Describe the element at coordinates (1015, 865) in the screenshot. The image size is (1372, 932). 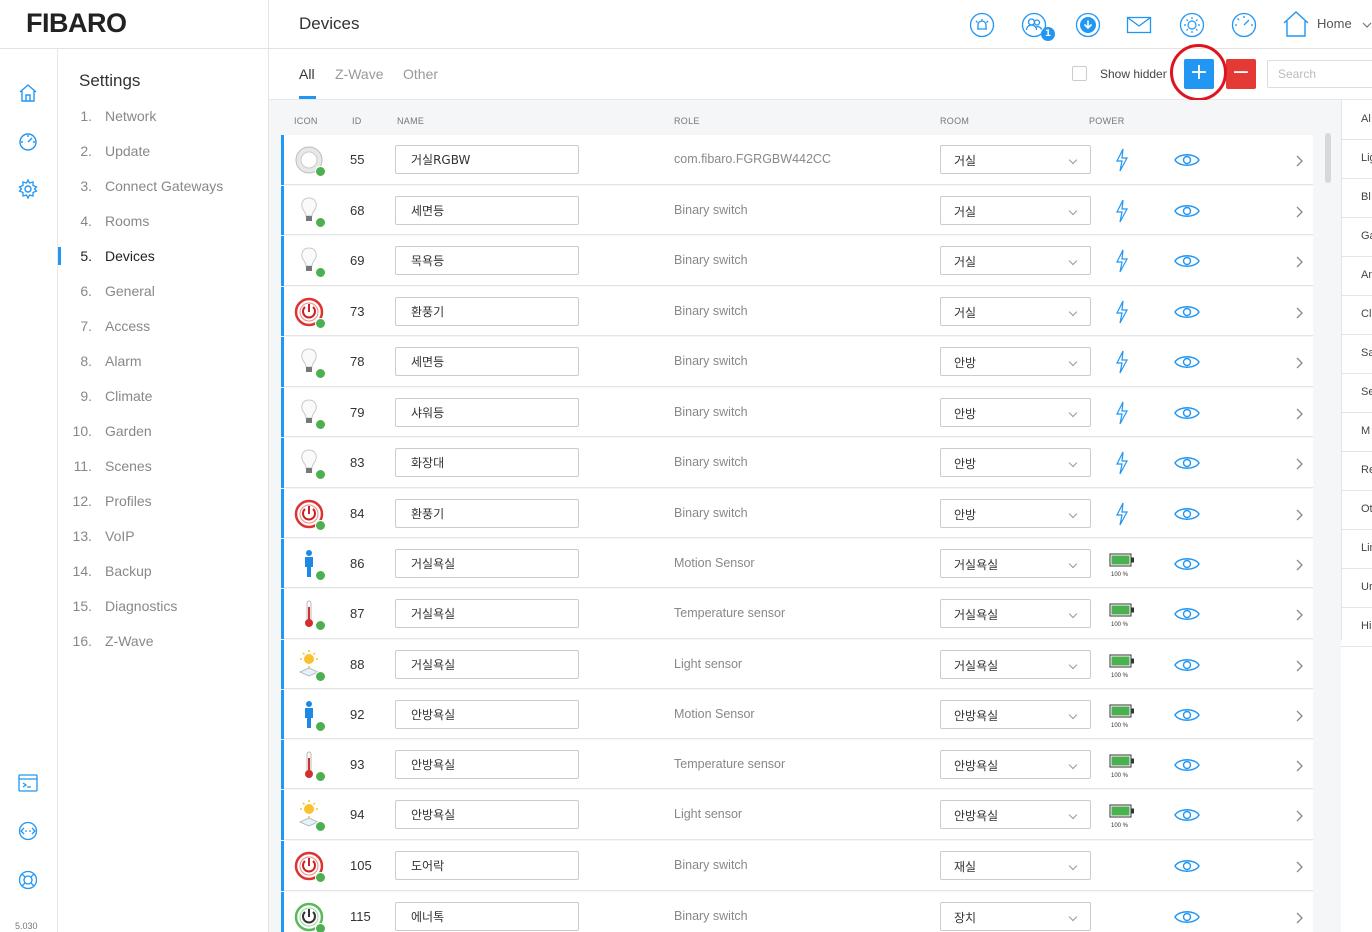
I see `room-select: 재실` at that location.